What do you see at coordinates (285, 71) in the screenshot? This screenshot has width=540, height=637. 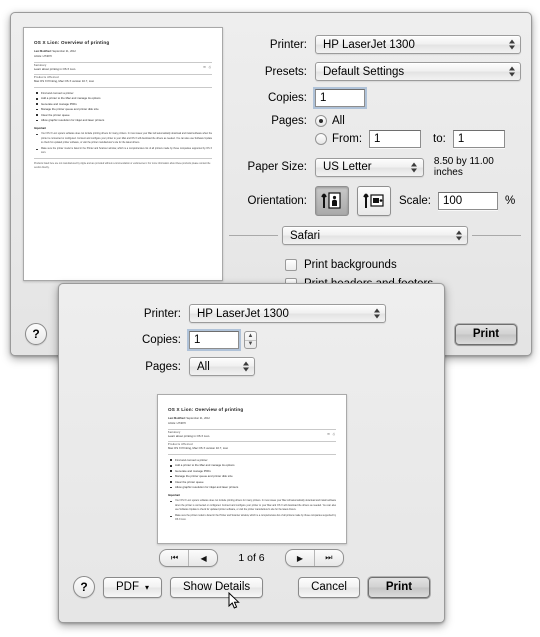 I see `presets-label: Presets:` at bounding box center [285, 71].